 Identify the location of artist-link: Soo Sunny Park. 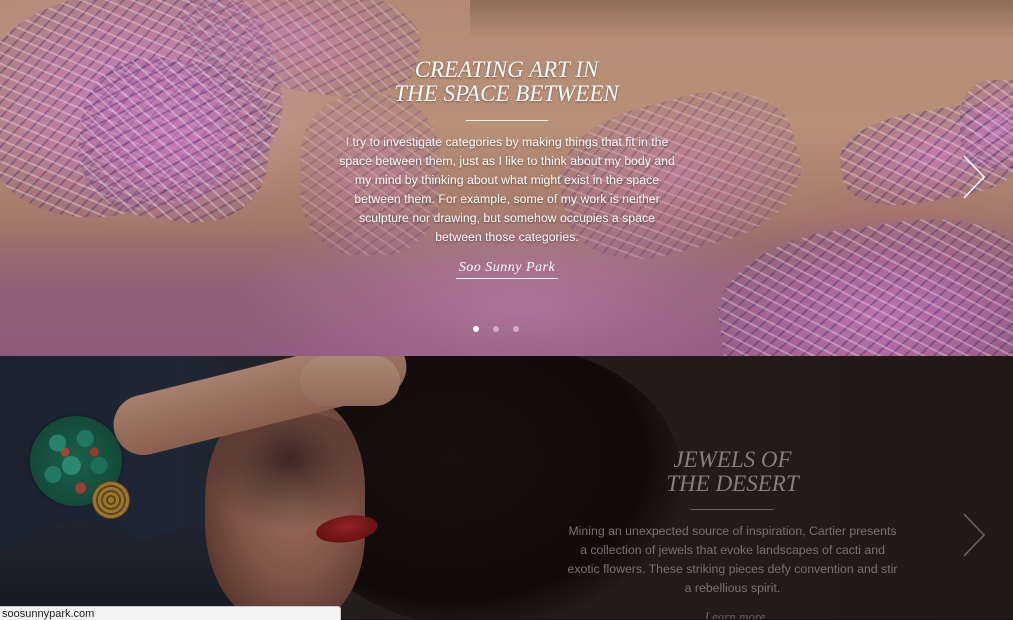
(507, 269).